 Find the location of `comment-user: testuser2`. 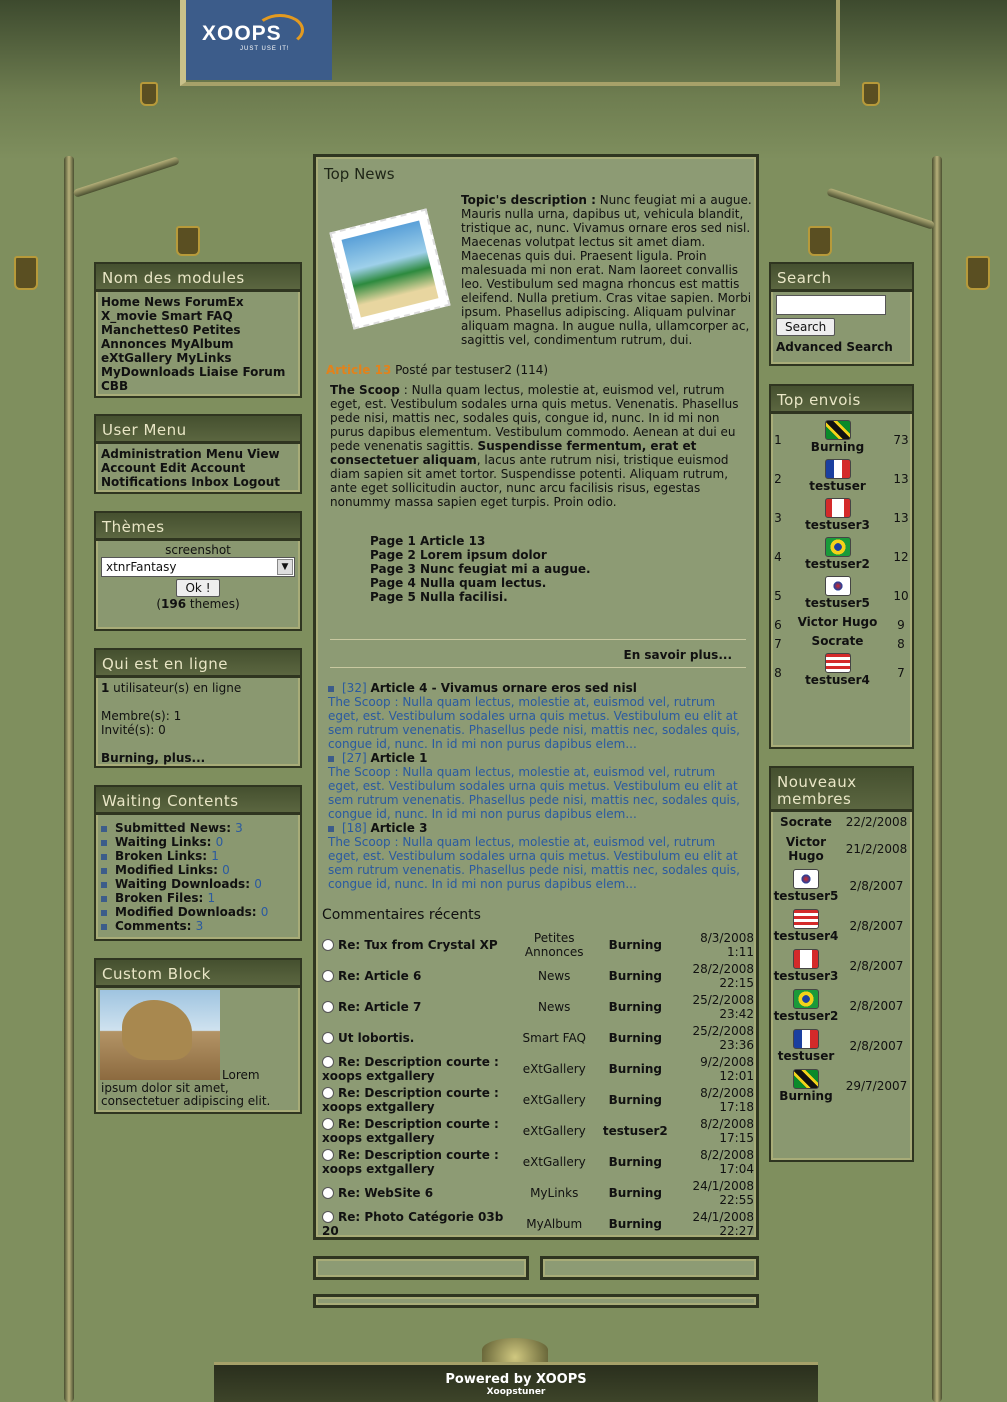

comment-user: testuser2 is located at coordinates (635, 1130).